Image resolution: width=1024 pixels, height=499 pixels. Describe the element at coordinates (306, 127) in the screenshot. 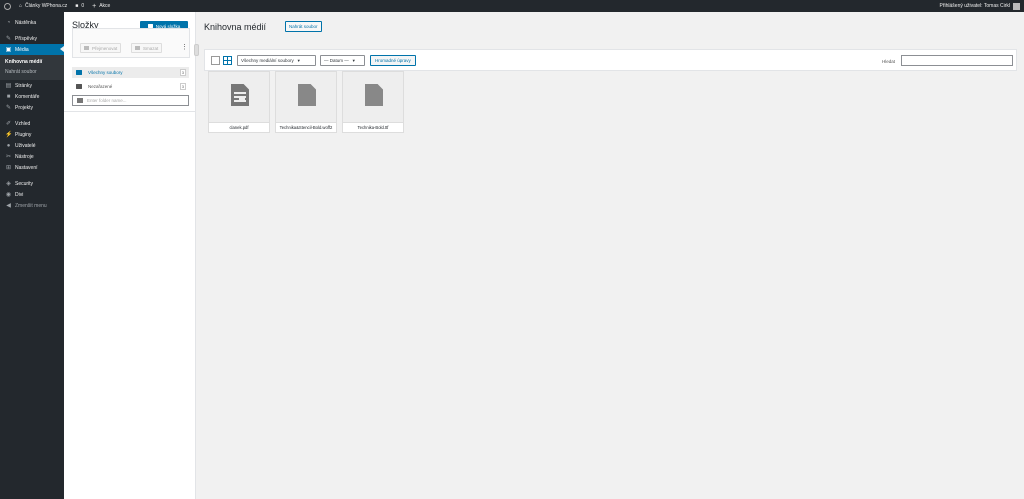

I see `attachment-filename: Technika&Stencil-Bold.woff2` at that location.